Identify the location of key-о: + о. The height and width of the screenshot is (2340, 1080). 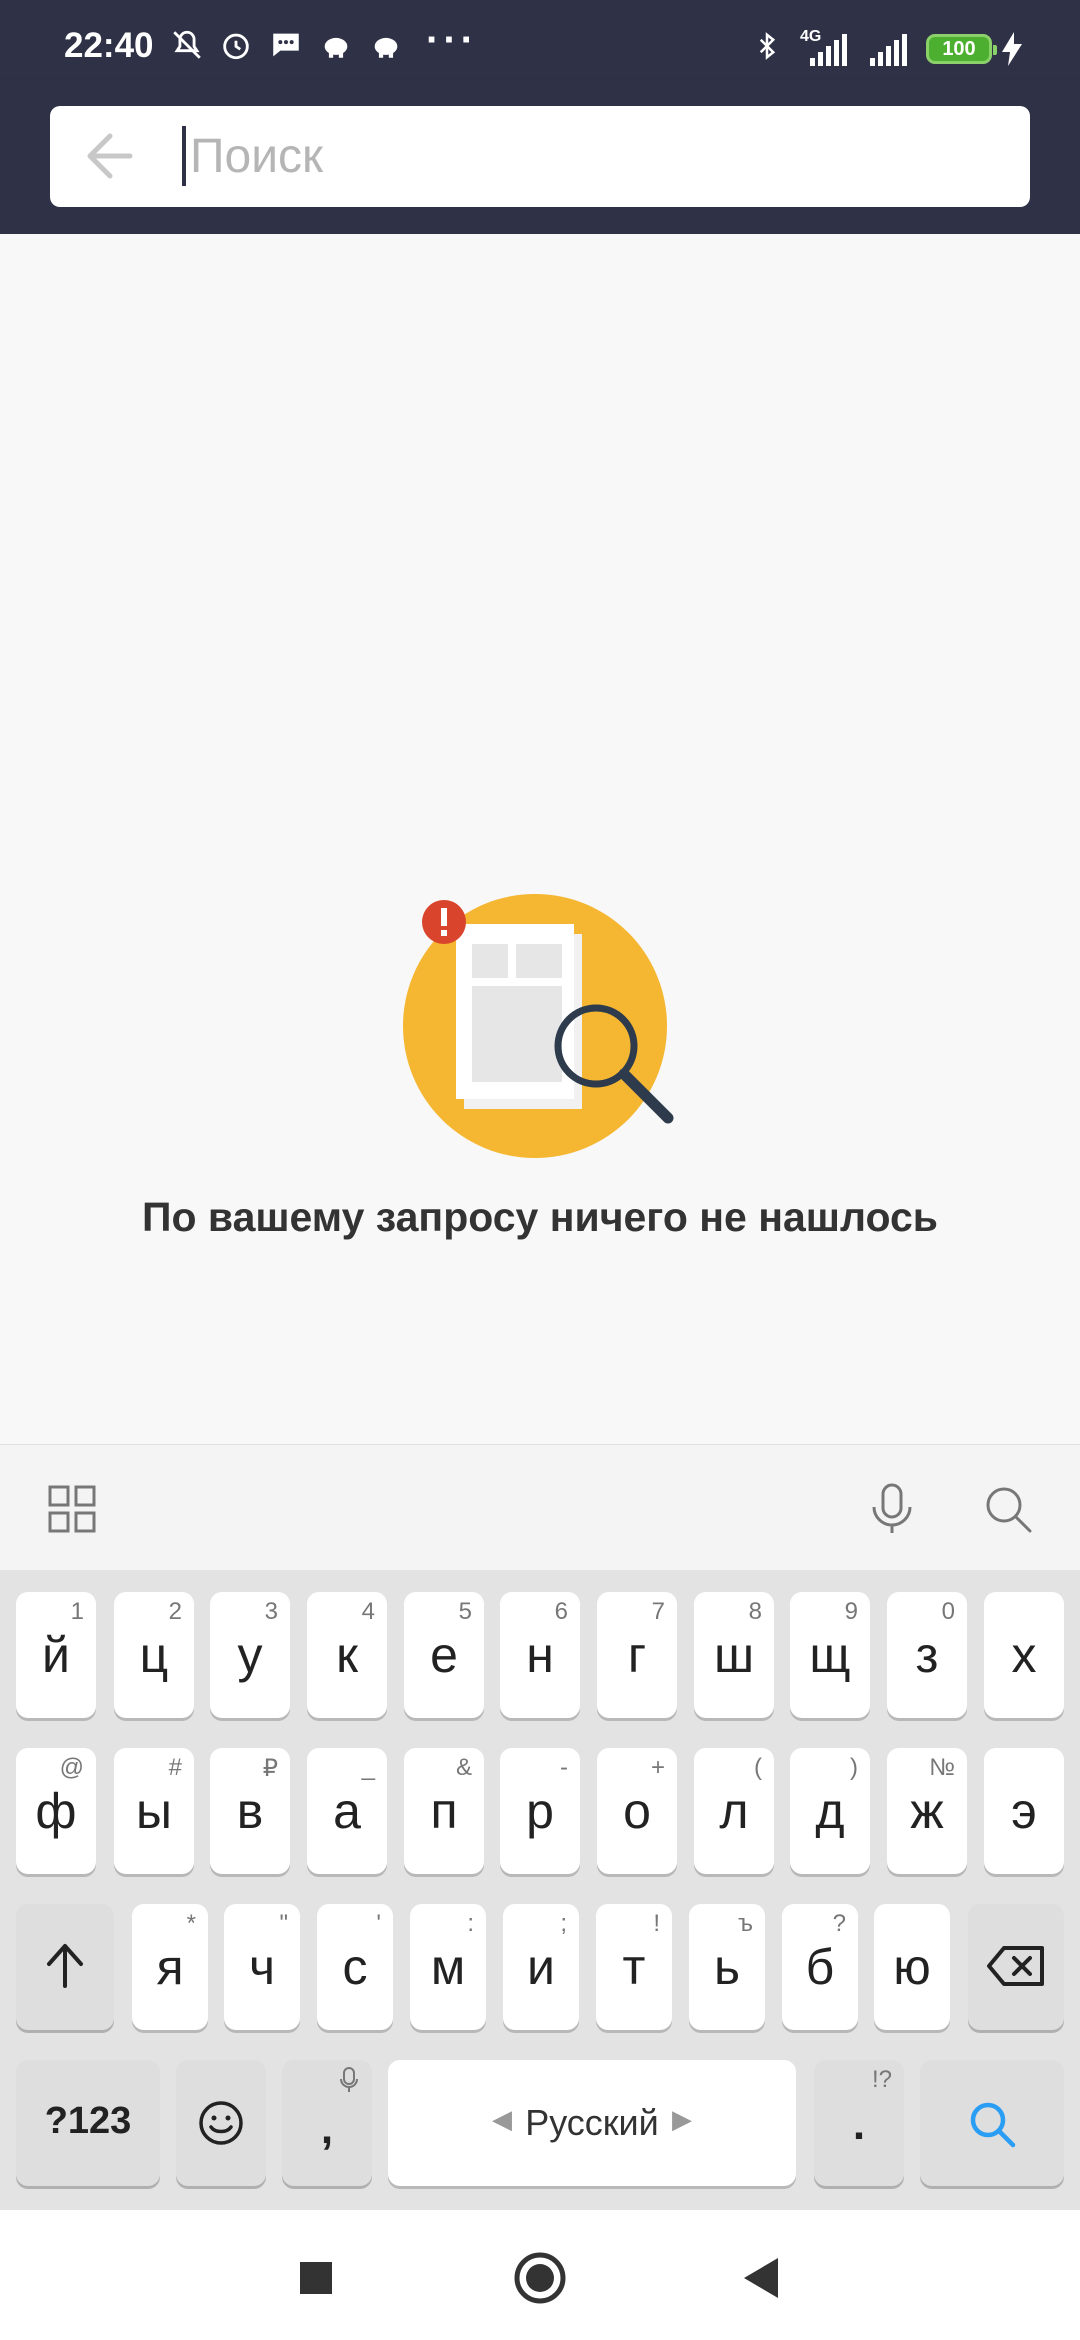
(637, 1811).